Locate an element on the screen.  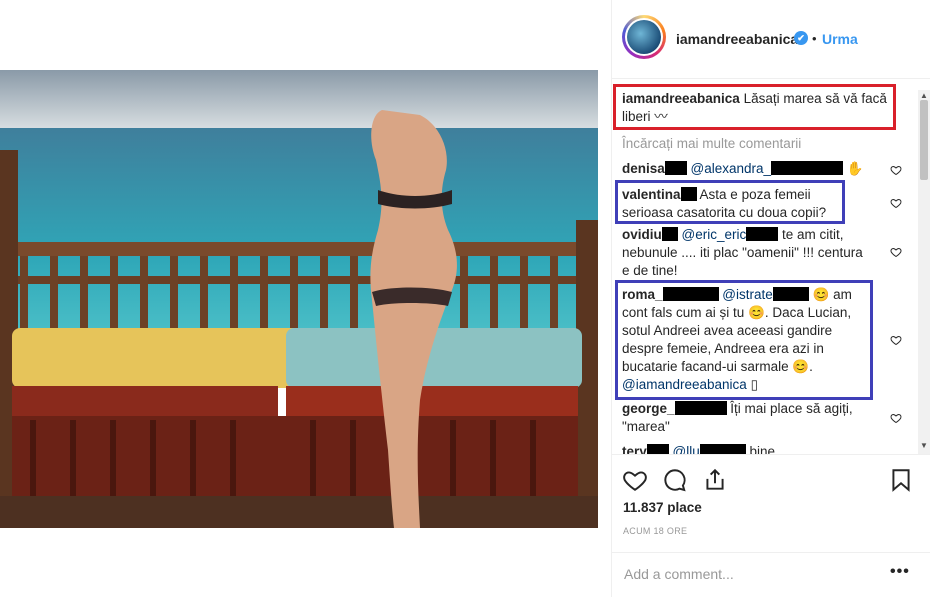
add-comment-bar: ••• is located at coordinates (771, 575).